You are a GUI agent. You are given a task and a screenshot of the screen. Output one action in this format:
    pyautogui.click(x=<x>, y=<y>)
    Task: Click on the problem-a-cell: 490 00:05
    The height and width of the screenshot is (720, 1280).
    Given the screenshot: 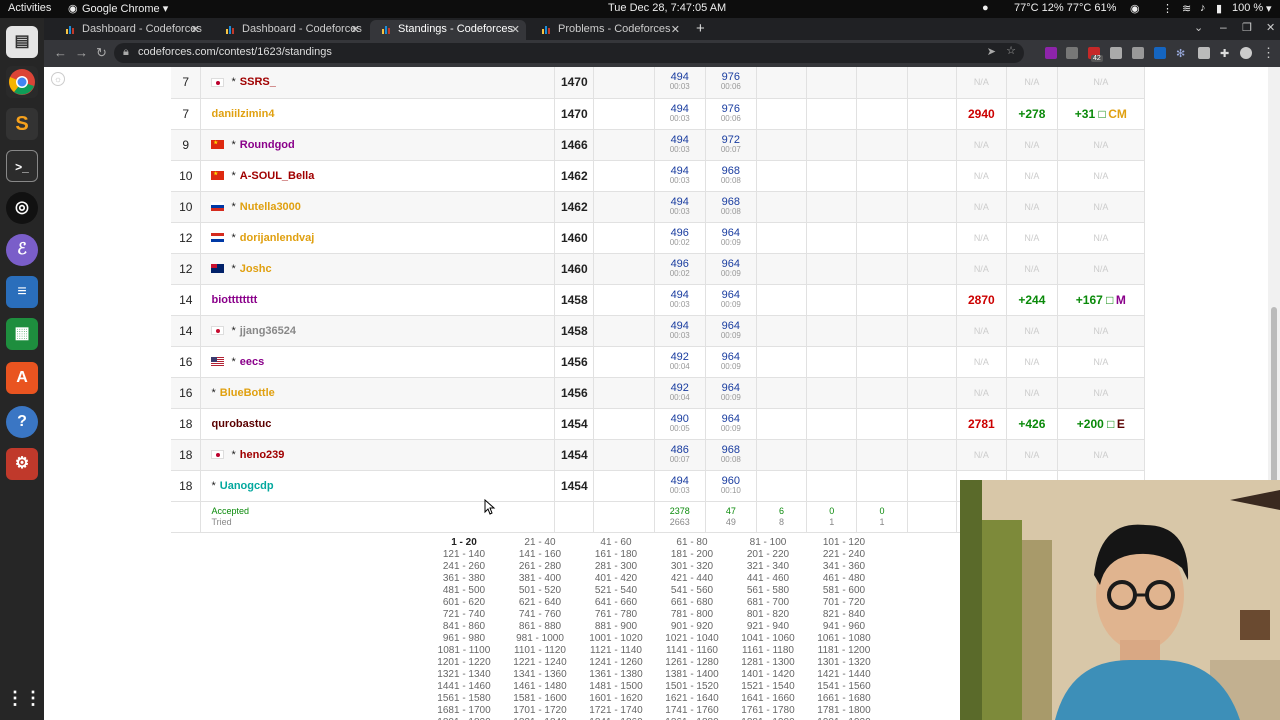 What is the action you would take?
    pyautogui.click(x=680, y=424)
    